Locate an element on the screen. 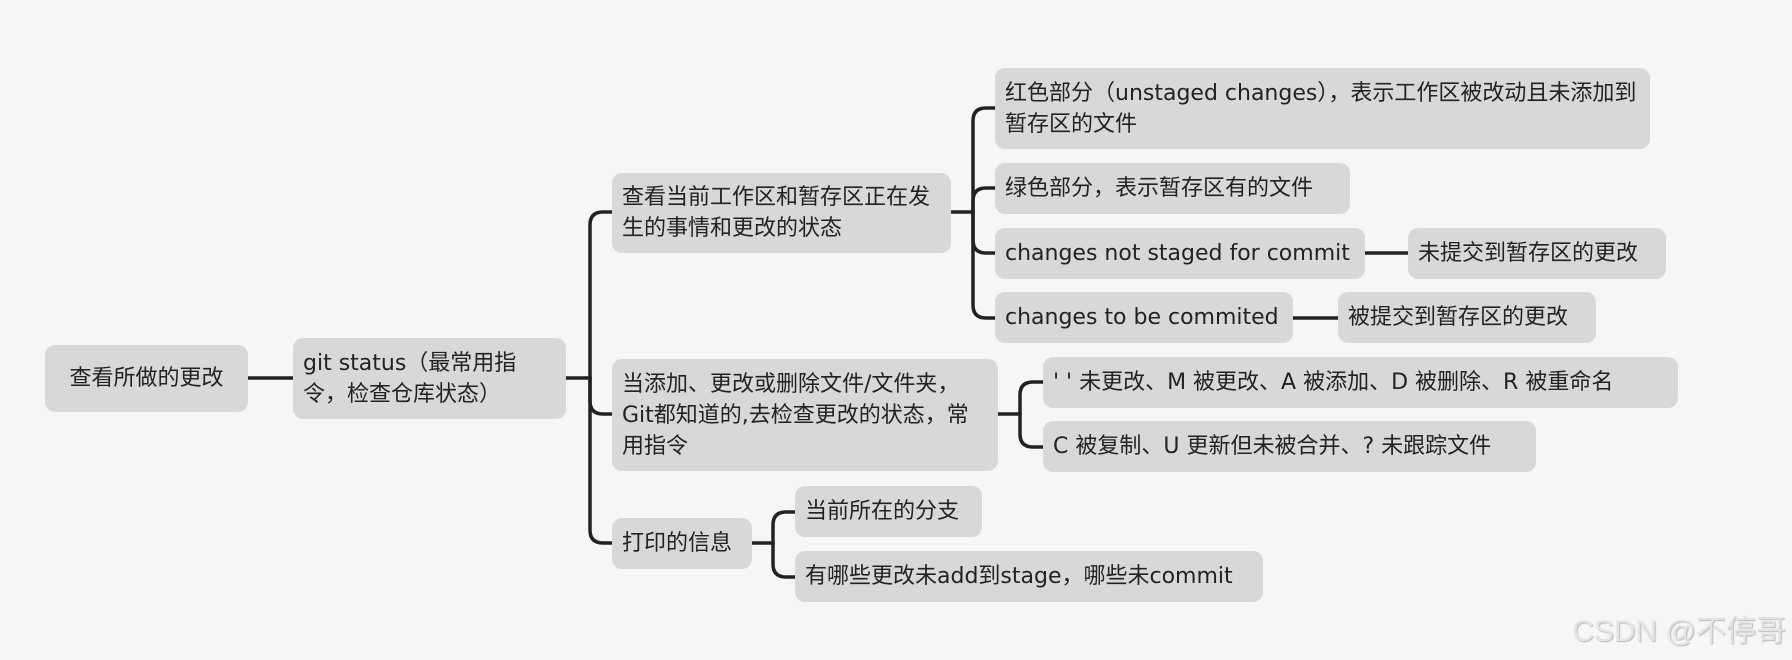  branch-node-label: 打印的信息 is located at coordinates (677, 543).